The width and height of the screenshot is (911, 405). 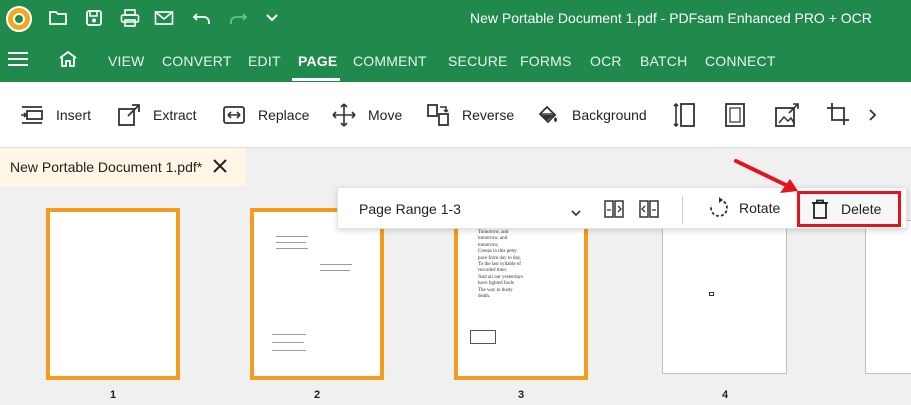 What do you see at coordinates (385, 115) in the screenshot?
I see `move-label: Move` at bounding box center [385, 115].